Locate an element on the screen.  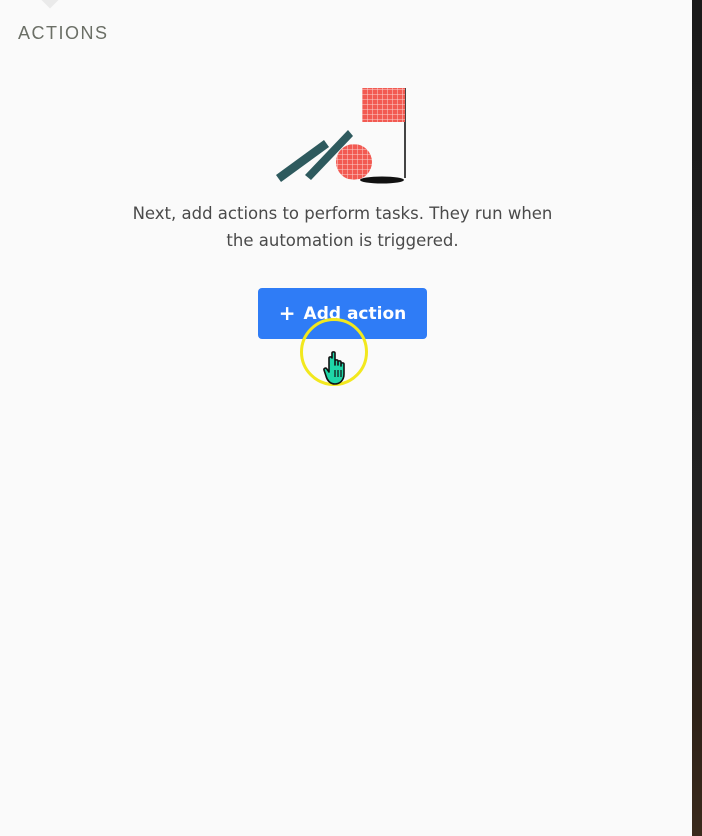
add-action-button: + Add action is located at coordinates (342, 313).